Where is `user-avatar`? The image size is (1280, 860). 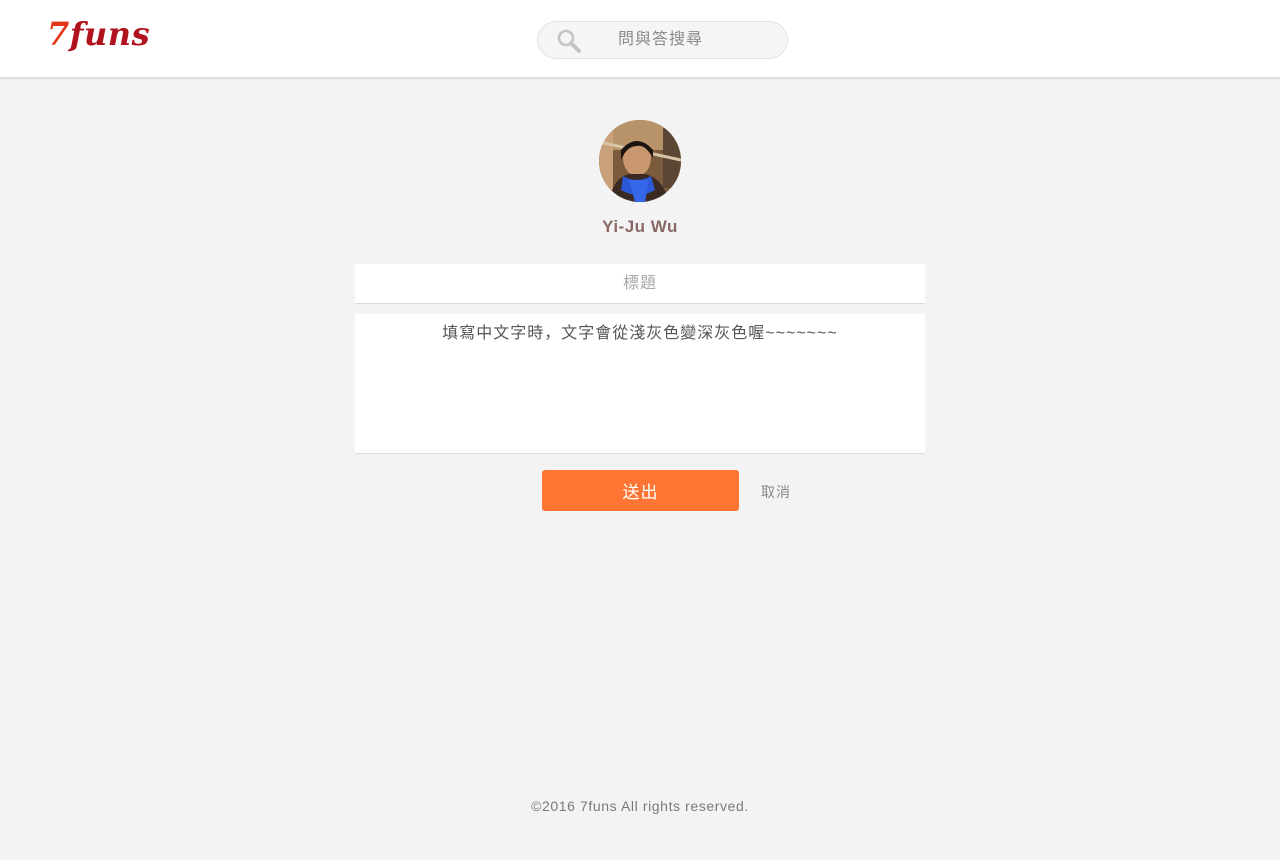 user-avatar is located at coordinates (640, 161).